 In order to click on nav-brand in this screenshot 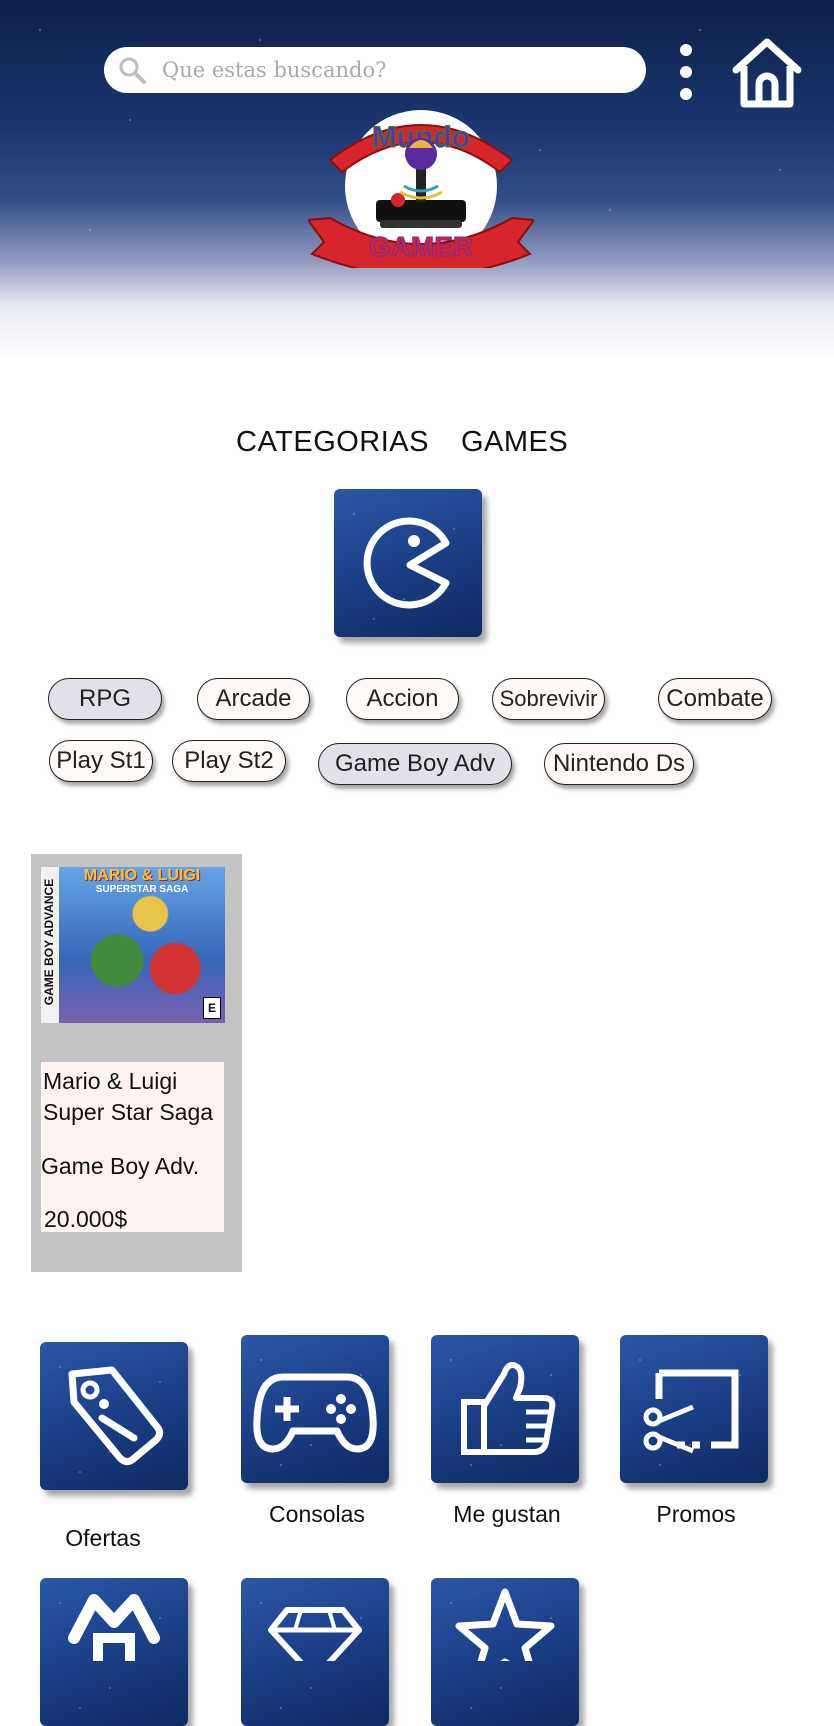, I will do `click(114, 1652)`.